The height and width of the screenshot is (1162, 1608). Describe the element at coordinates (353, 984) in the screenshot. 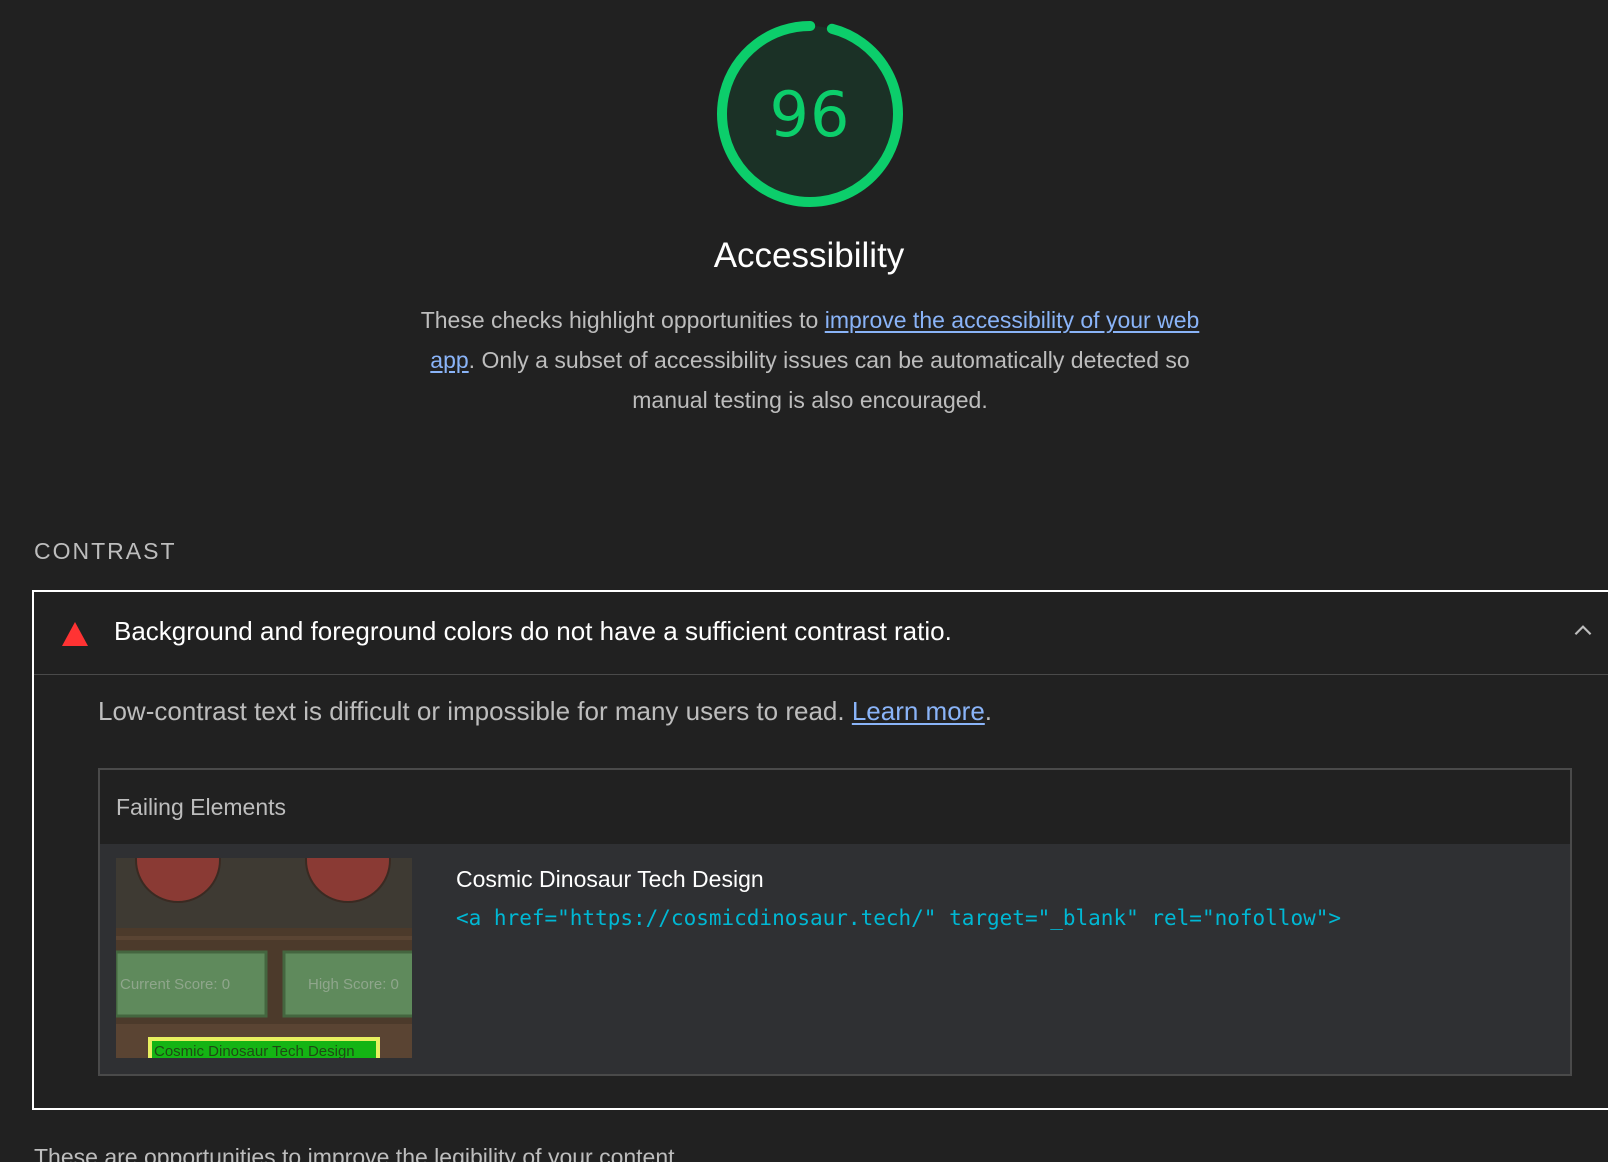

I see `screenshot-high-score: High Score: 0` at that location.